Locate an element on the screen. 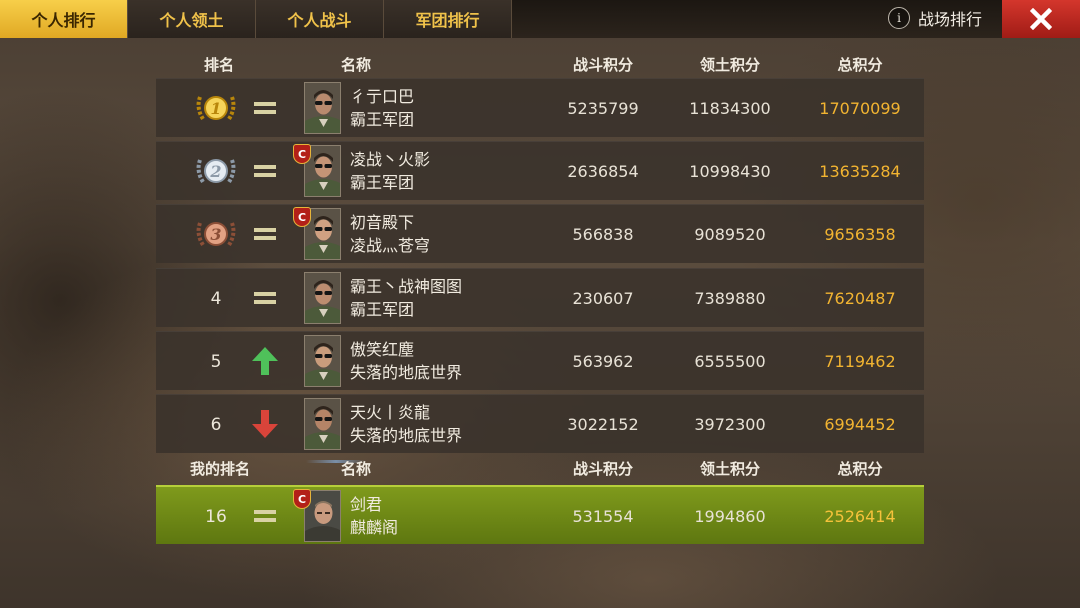  territory-score: 1994860 is located at coordinates (730, 516).